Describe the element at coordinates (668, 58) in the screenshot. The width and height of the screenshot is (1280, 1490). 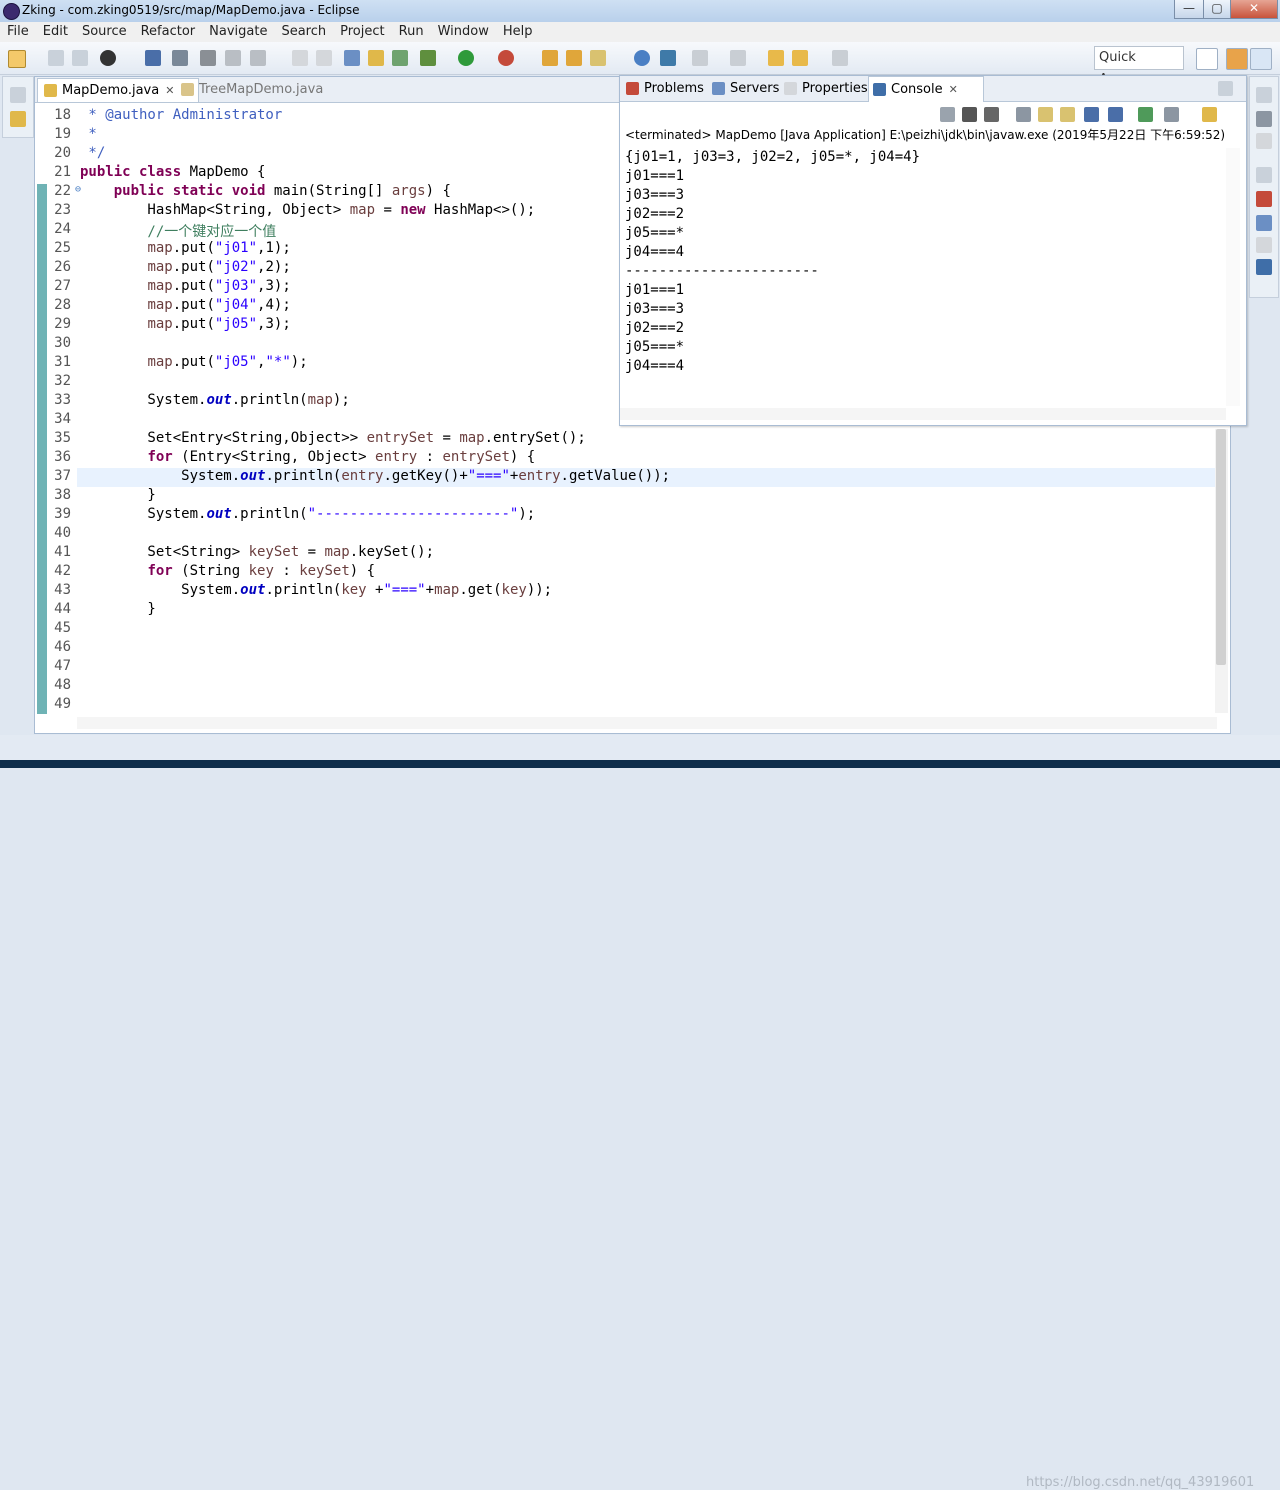
I see `next-annotation-icon` at that location.